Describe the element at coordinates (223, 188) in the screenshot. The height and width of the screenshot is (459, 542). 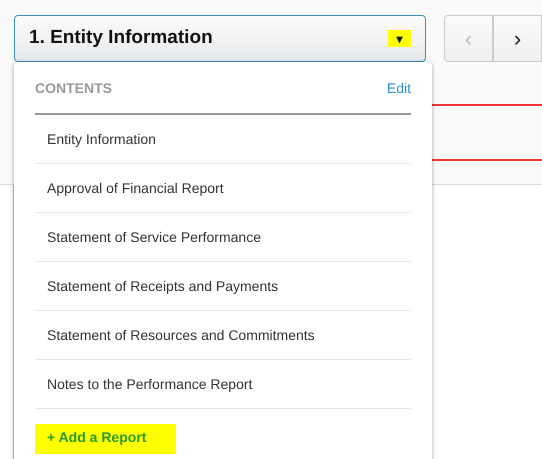
I see `menu-item: Approval of Financial Report` at that location.